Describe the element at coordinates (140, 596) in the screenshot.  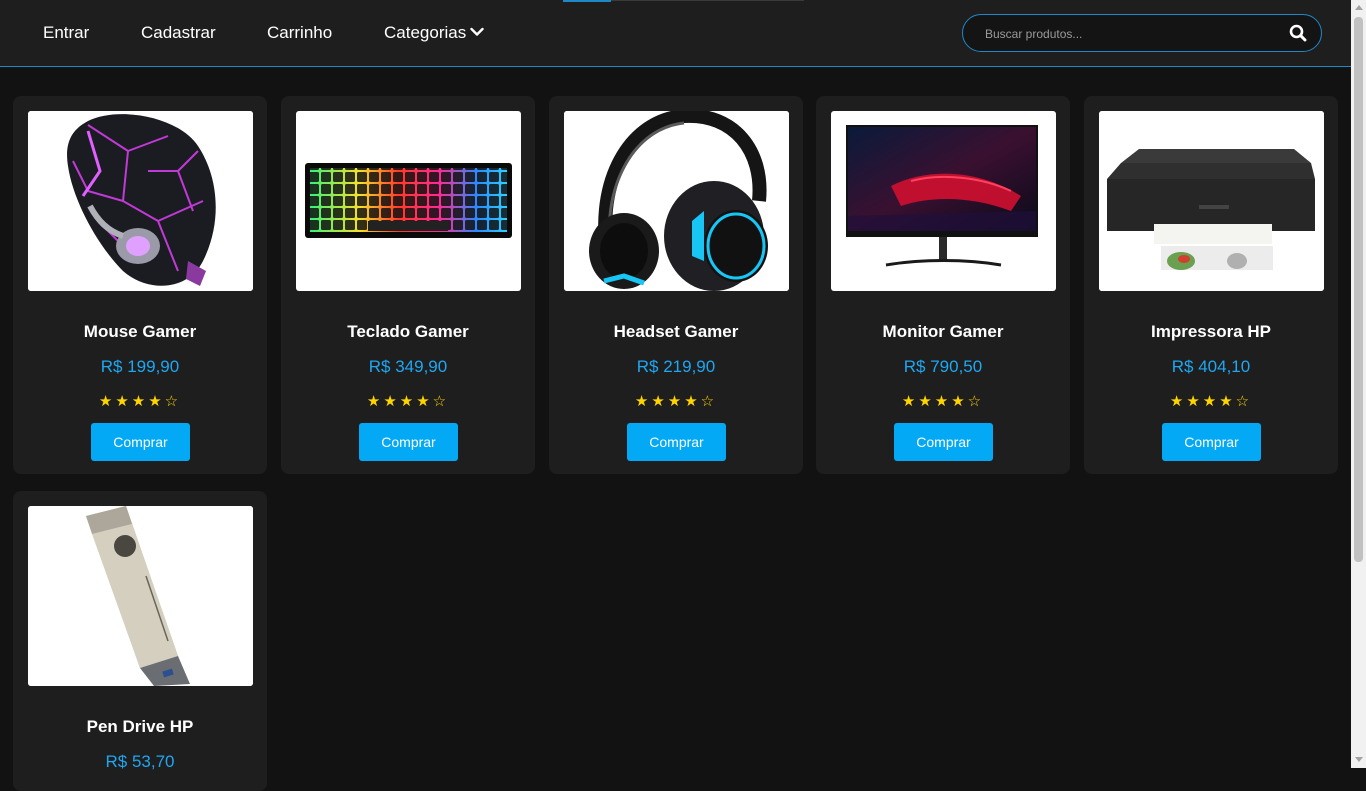
I see `product-image-pendrive` at that location.